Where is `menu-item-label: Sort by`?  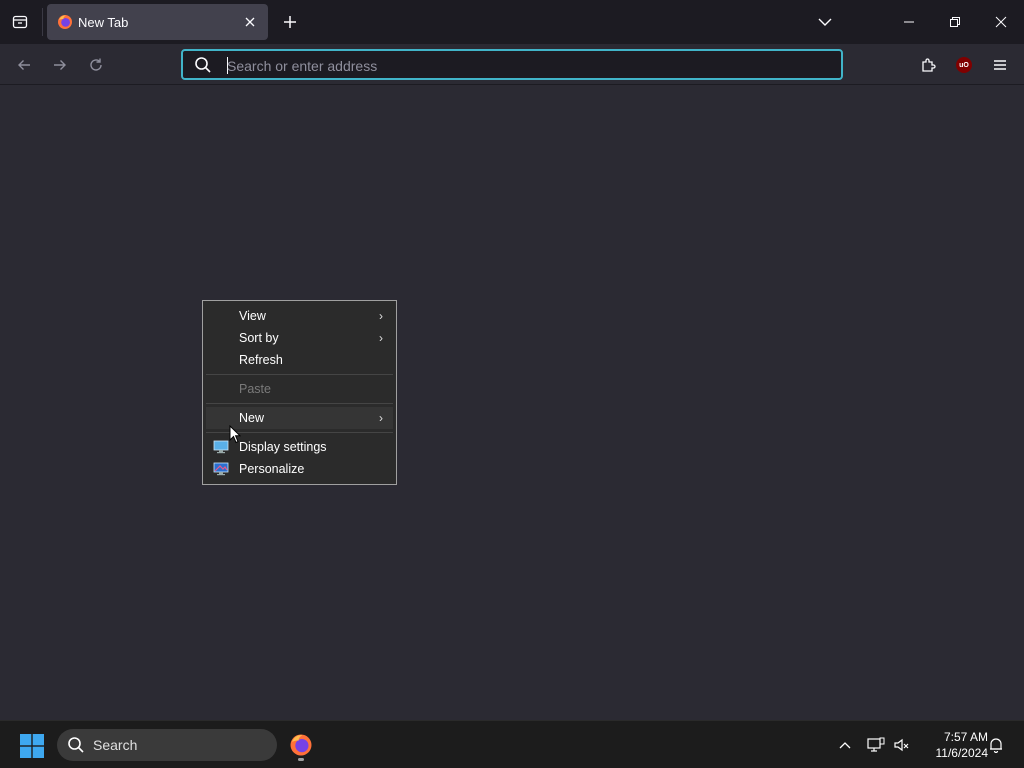
menu-item-label: Sort by is located at coordinates (259, 338).